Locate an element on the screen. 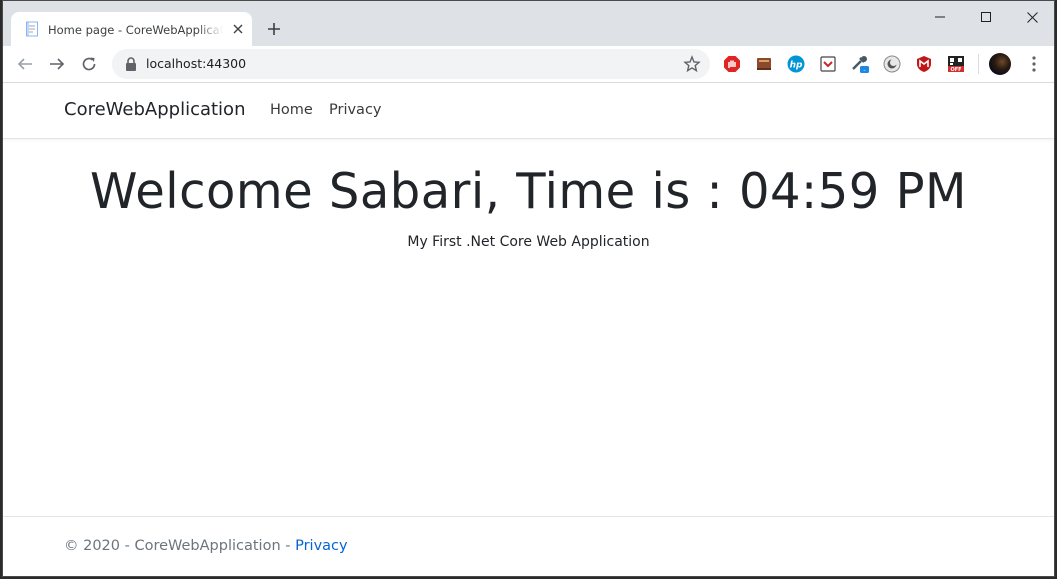  kebab-menu-icon is located at coordinates (1034, 64).